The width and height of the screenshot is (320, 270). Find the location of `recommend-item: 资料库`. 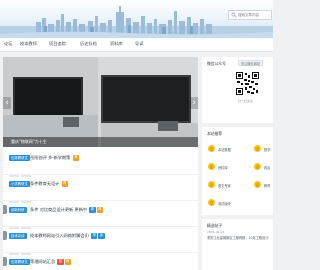

recommend-item: 资料库 is located at coordinates (224, 167).